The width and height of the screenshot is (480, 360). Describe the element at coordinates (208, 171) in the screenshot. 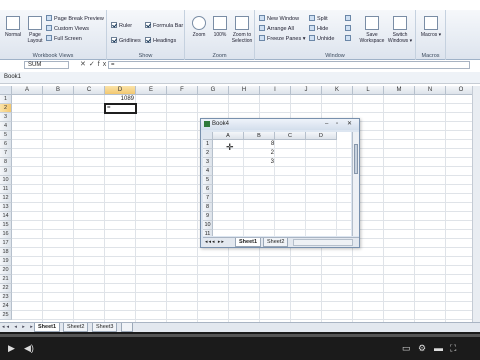

I see `book4-row-header-4: 4` at that location.